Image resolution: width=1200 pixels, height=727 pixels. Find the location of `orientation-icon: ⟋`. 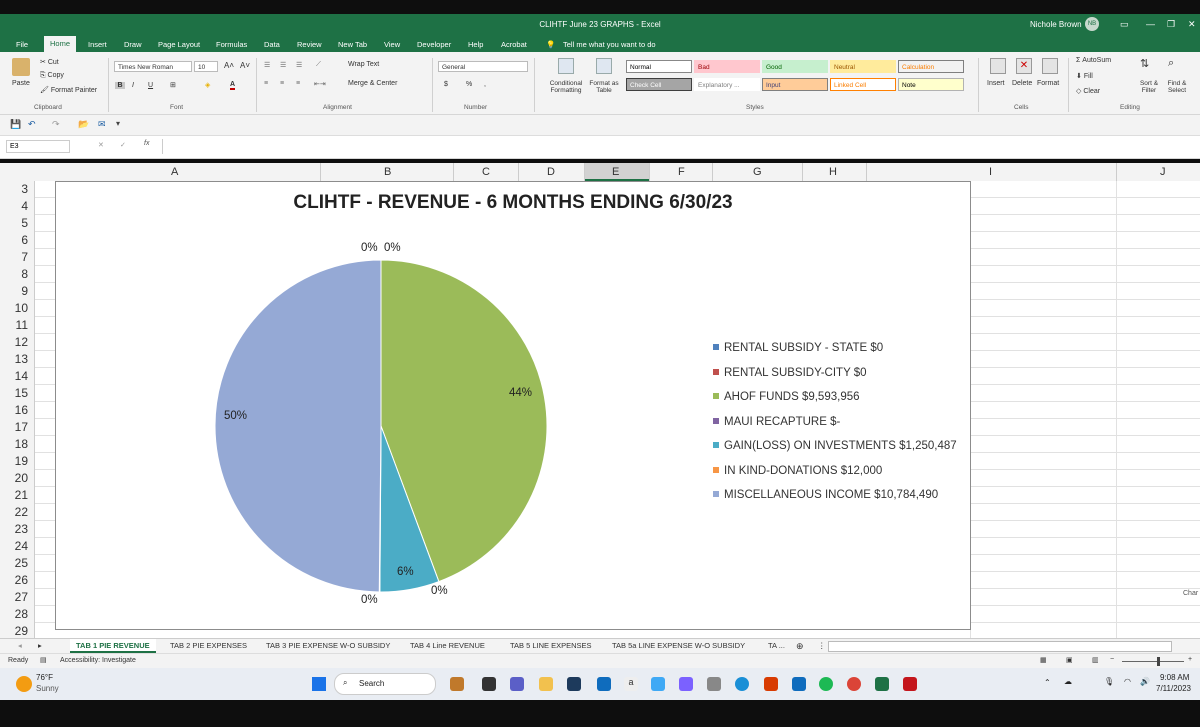

orientation-icon: ⟋ is located at coordinates (318, 65).